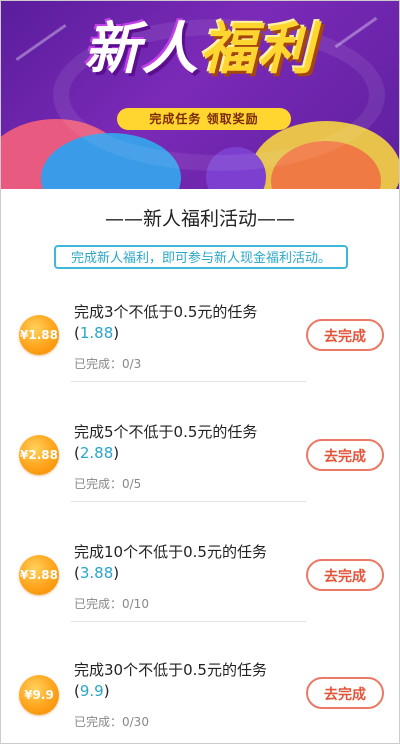 This screenshot has width=400, height=744. Describe the element at coordinates (166, 432) in the screenshot. I see `task-title: 完成5个不低于0.5元的任务` at that location.